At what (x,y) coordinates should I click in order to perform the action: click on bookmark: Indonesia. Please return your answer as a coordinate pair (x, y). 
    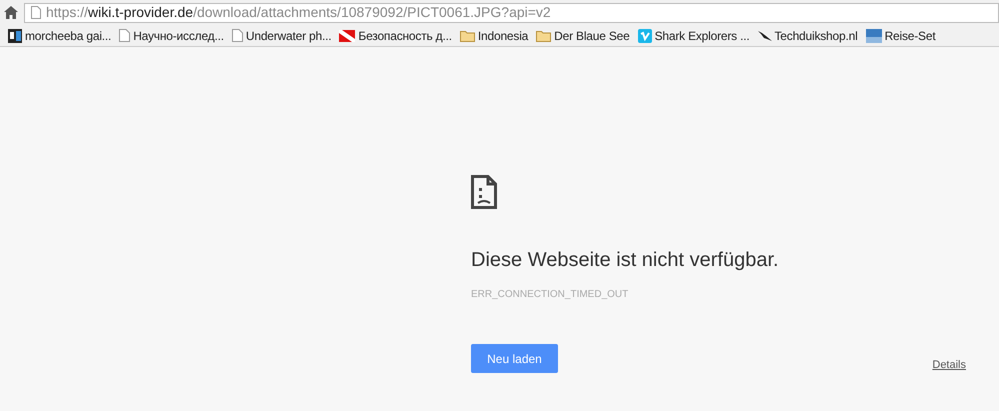
    Looking at the image, I should click on (494, 35).